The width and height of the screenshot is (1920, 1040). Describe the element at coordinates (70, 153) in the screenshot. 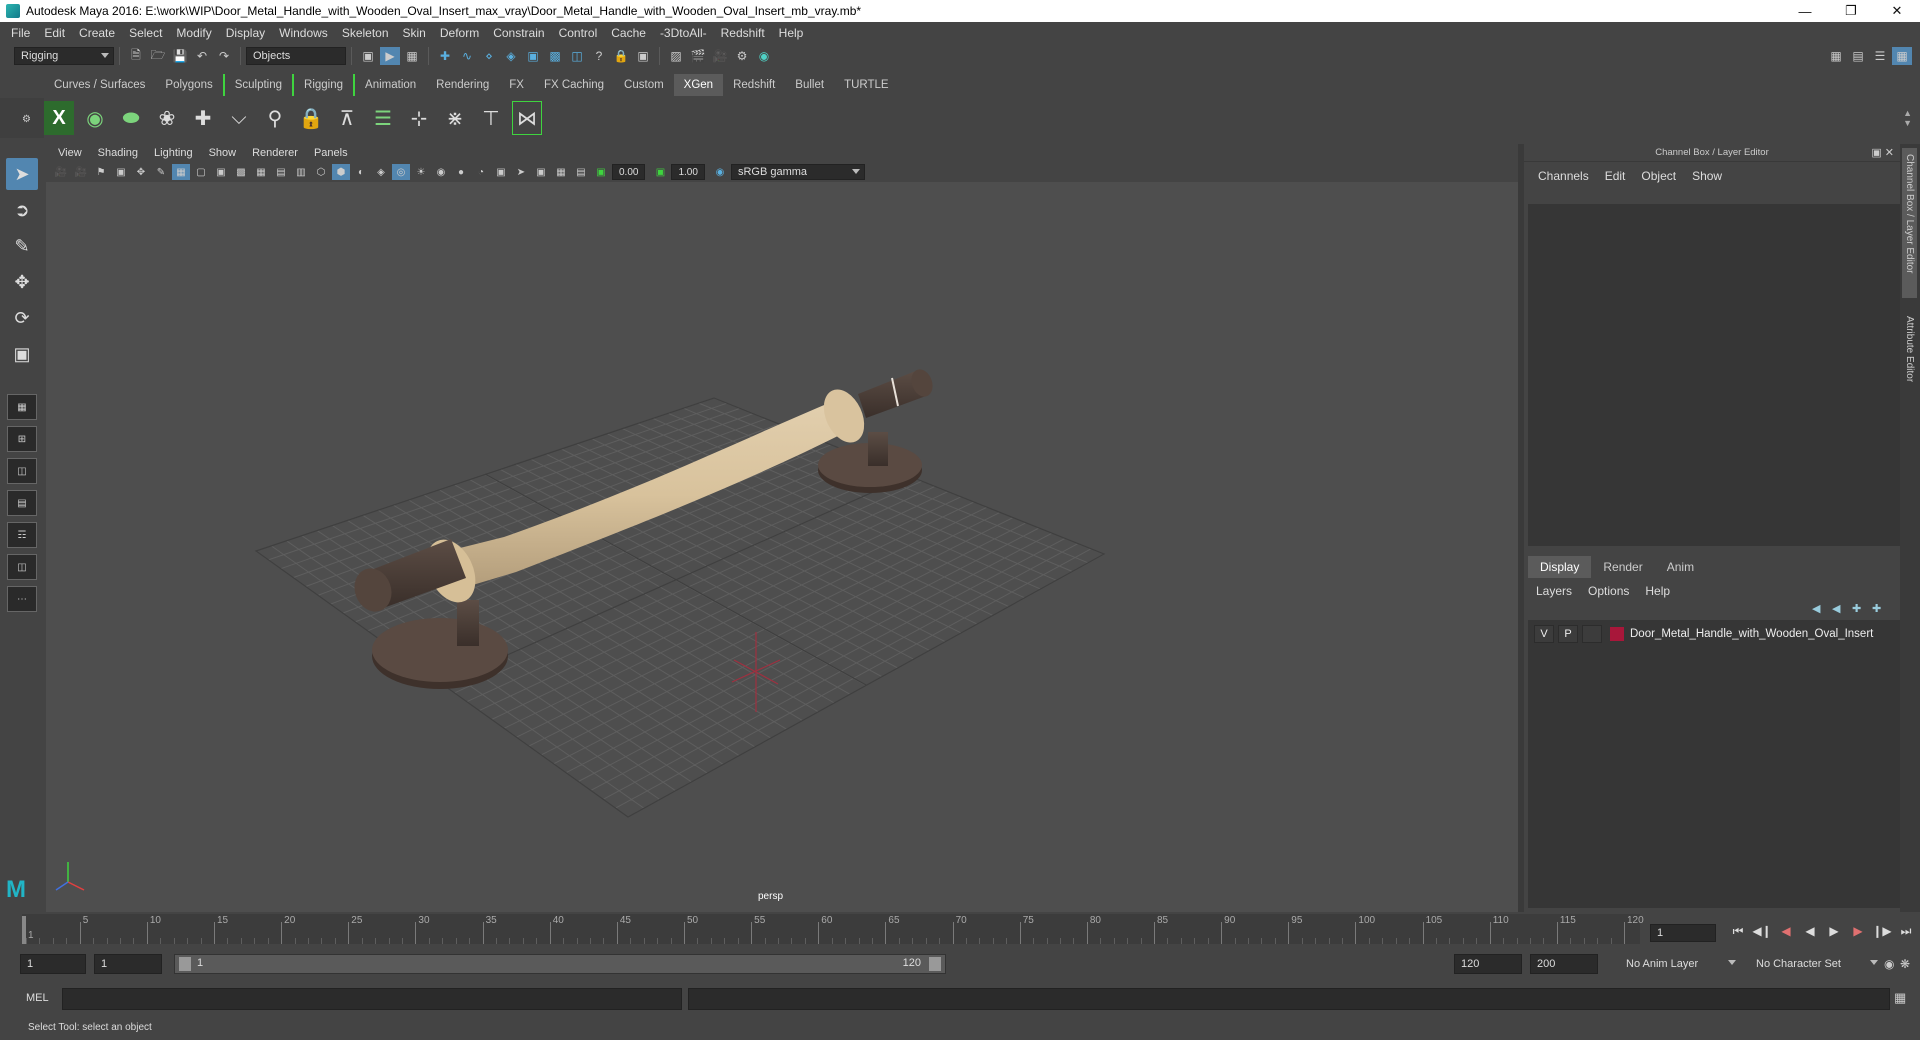

I see `vp-menu-view: View` at that location.